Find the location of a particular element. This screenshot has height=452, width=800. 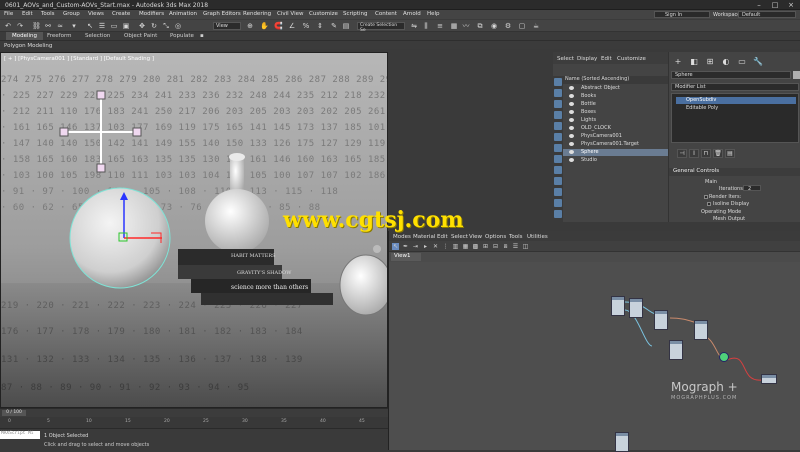

hide-unused-icon: ▥ is located at coordinates (455, 246).